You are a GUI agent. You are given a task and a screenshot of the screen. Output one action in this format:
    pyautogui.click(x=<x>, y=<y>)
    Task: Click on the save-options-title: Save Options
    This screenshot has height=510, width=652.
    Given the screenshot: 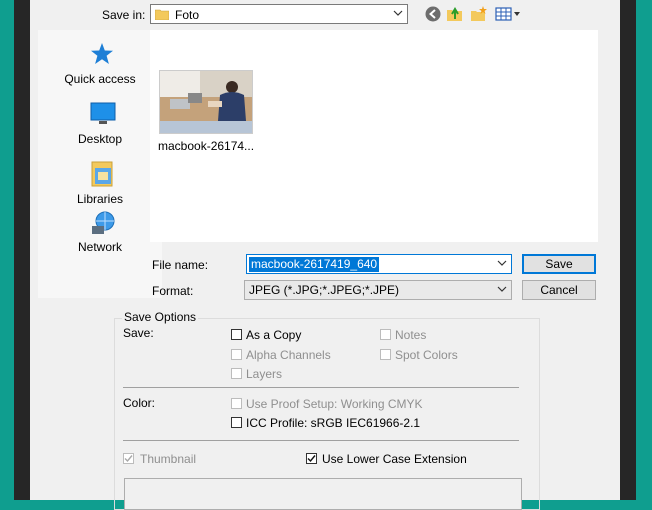 What is the action you would take?
    pyautogui.click(x=160, y=317)
    